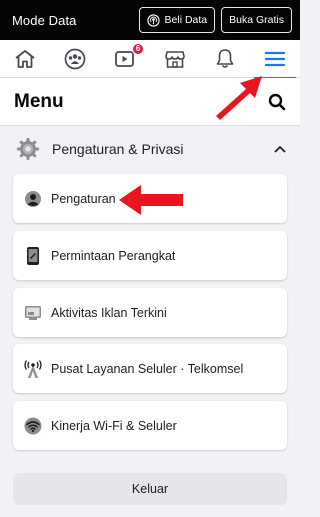 The image size is (320, 517). I want to click on menu-item-label: Pusat Layanan Seluler · Telkomsel, so click(147, 368).